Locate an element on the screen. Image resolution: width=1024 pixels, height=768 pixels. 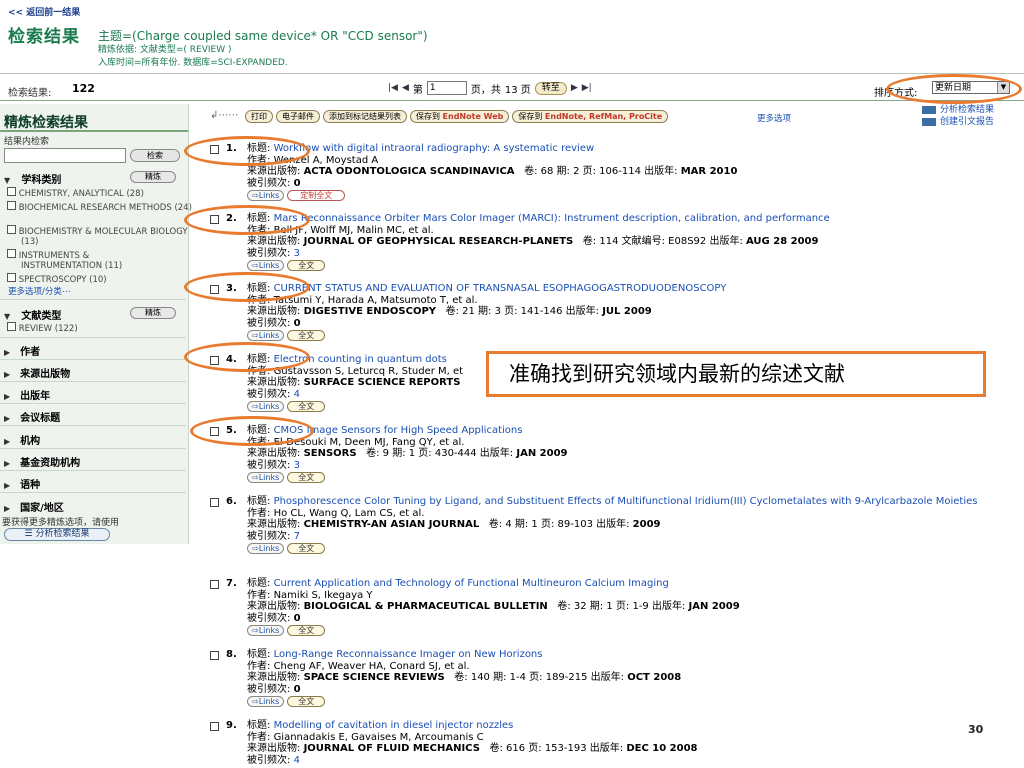
option-label: BIOCHEMISTRY & MOLECULAR BIOLOGY (13) is located at coordinates (103, 237).